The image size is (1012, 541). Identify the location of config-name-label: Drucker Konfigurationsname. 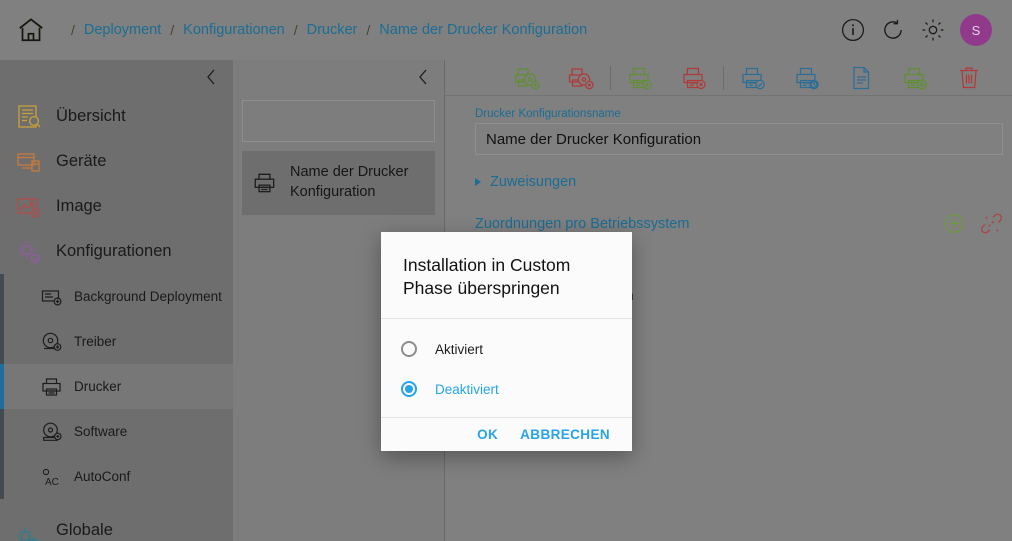
(548, 114).